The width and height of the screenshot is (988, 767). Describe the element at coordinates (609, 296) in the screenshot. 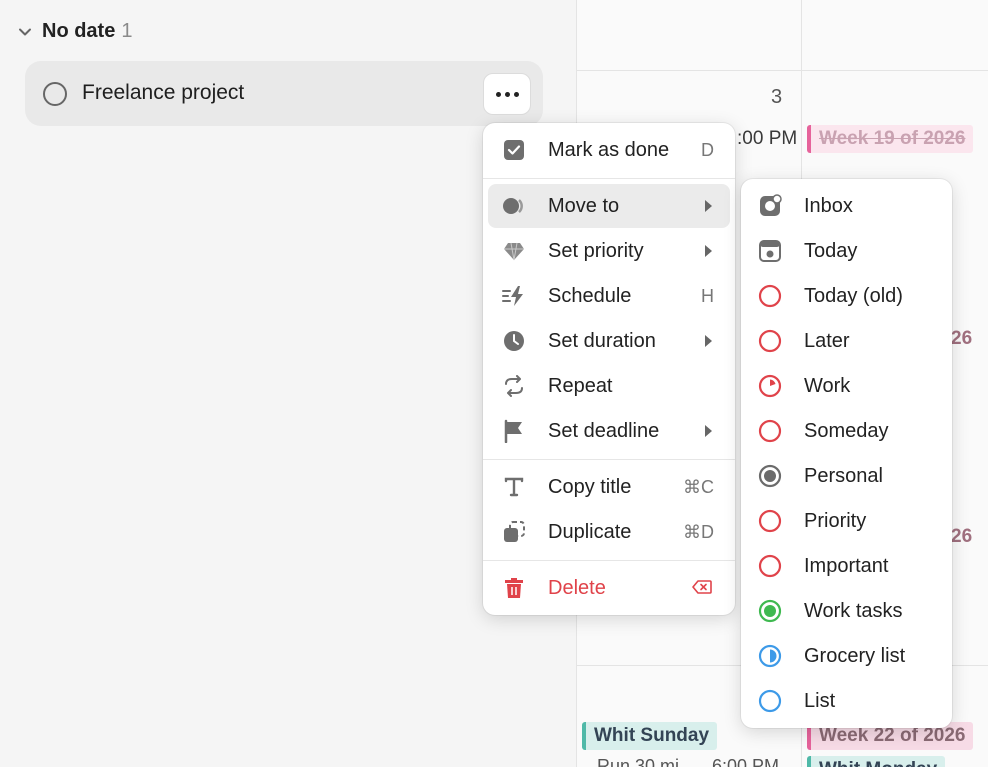

I see `menu-item-schedule: Schedule H` at that location.